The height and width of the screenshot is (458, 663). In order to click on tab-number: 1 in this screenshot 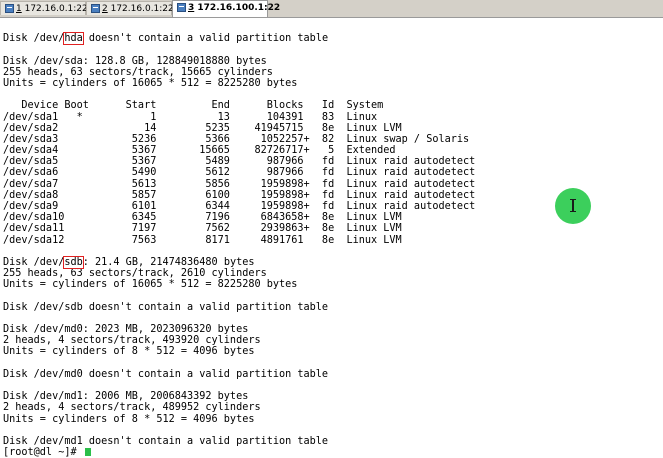, I will do `click(19, 9)`.